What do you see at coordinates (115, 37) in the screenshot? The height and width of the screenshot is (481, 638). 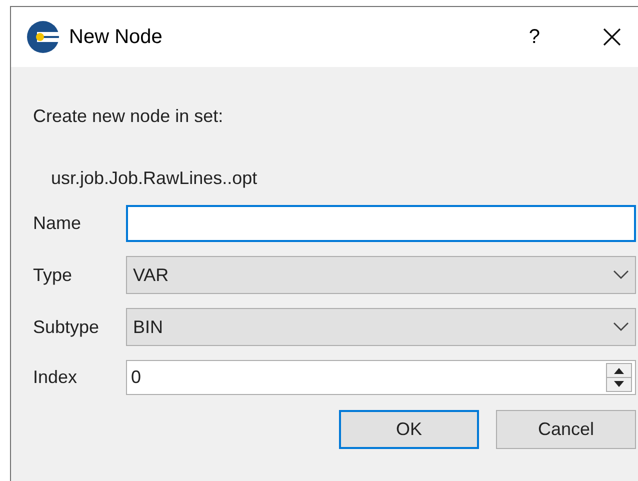 I see `window-title: New Node` at bounding box center [115, 37].